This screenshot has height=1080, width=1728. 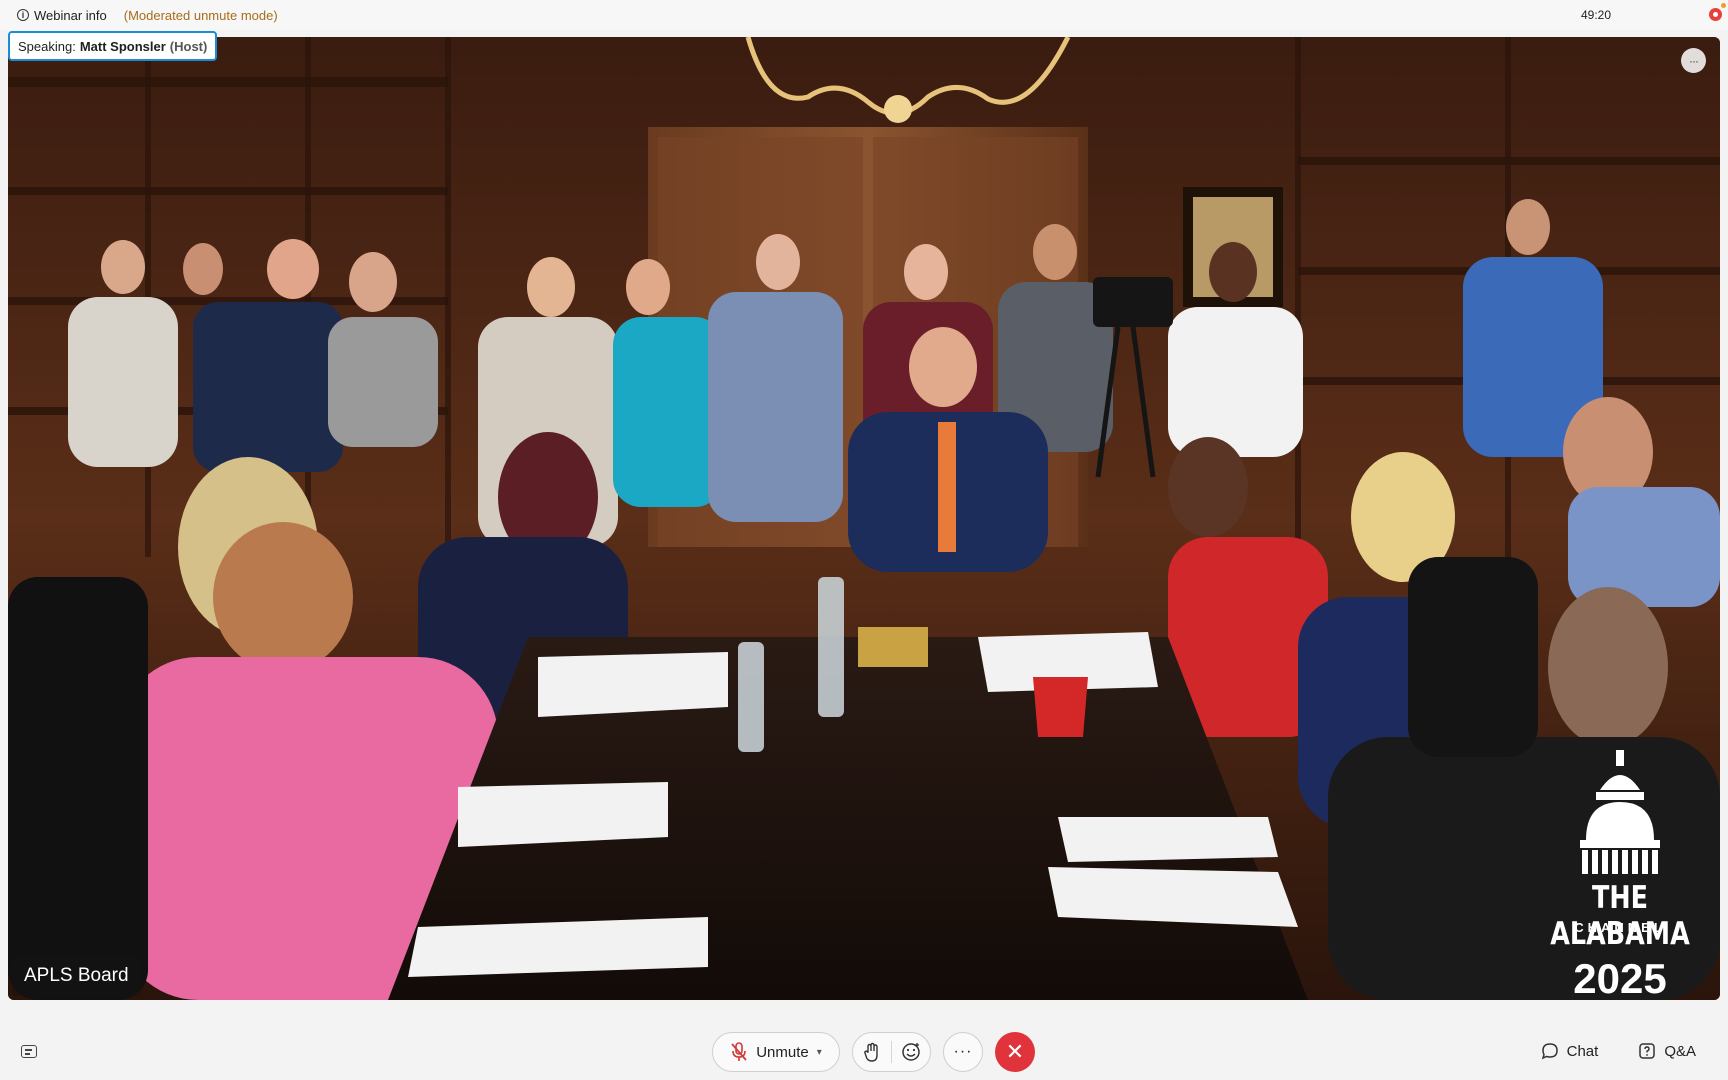 I want to click on watermark-year: 2025, so click(x=1620, y=977).